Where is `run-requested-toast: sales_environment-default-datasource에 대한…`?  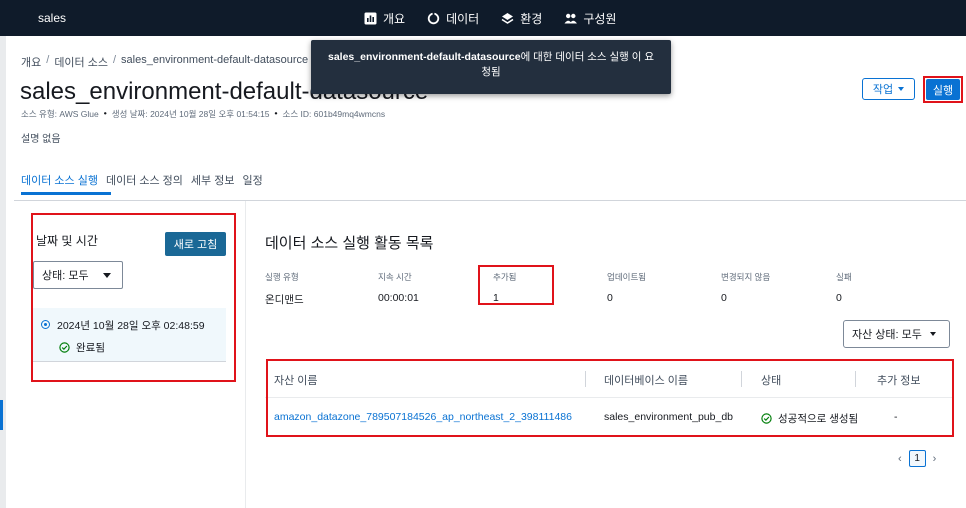
run-requested-toast: sales_environment-default-datasource에 대한… is located at coordinates (491, 67).